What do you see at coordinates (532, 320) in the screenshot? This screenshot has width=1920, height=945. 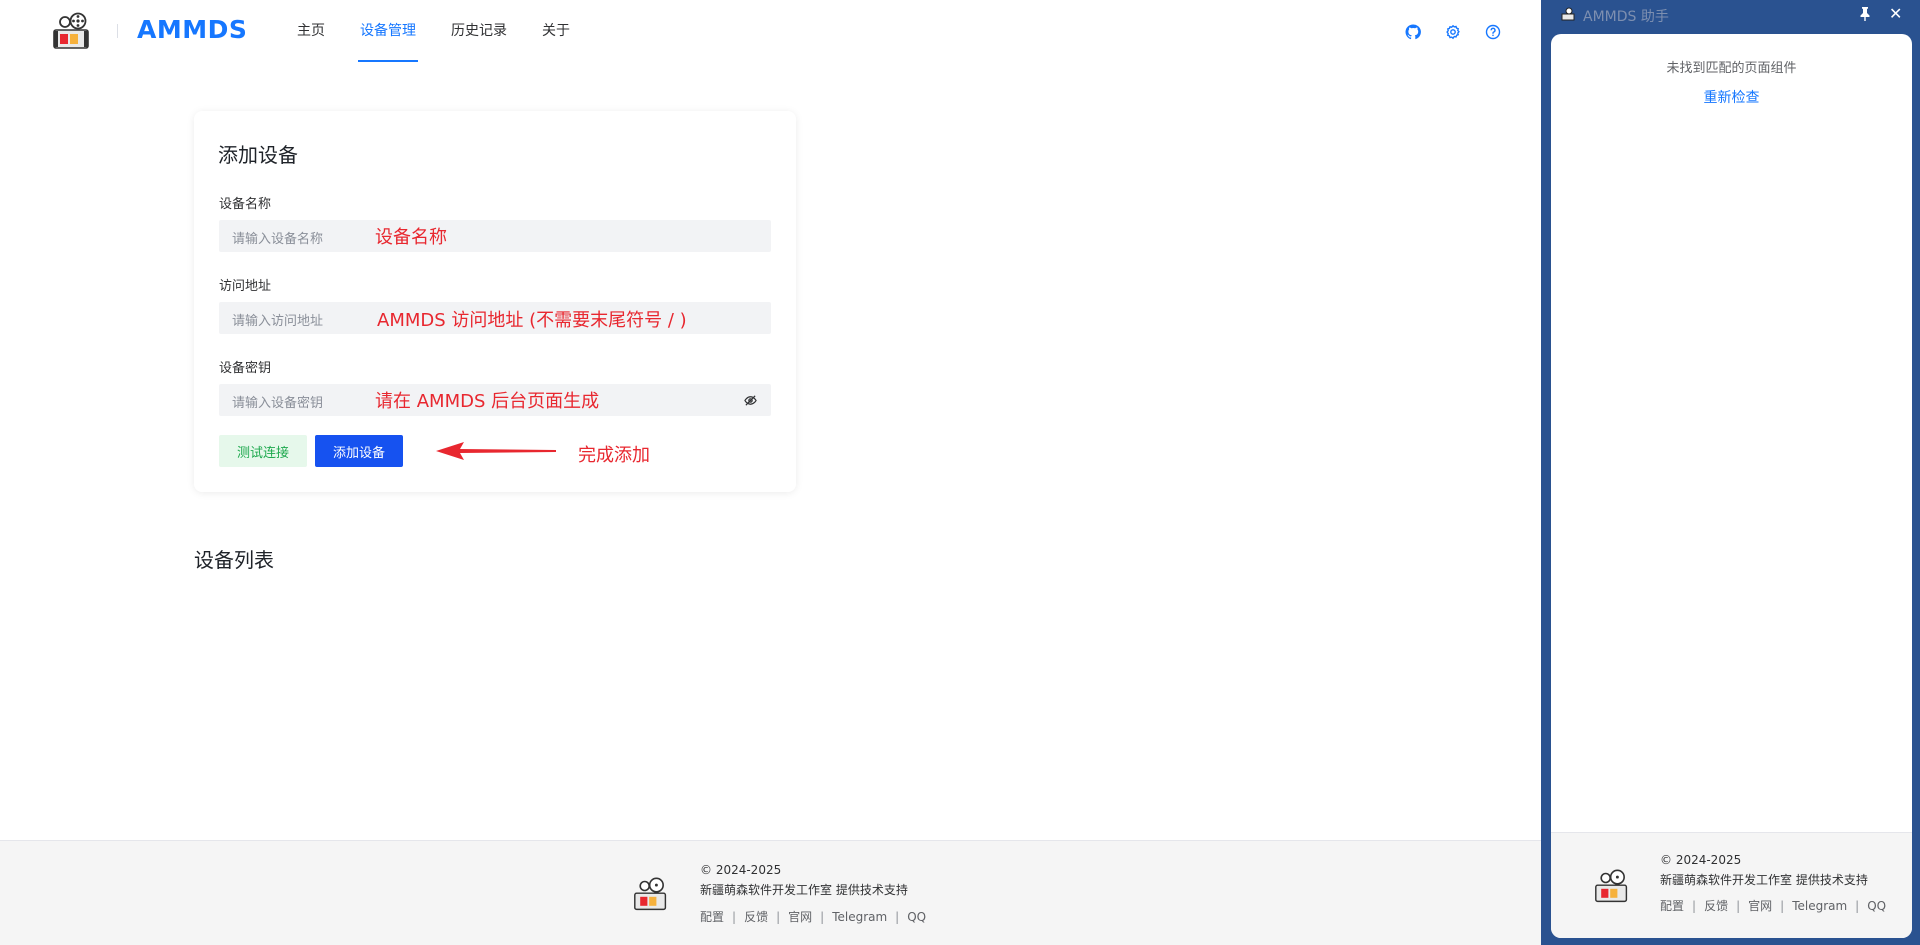 I see `access-url-annotation: AMMDS 访问地址 (不需要末尾符号 / )` at bounding box center [532, 320].